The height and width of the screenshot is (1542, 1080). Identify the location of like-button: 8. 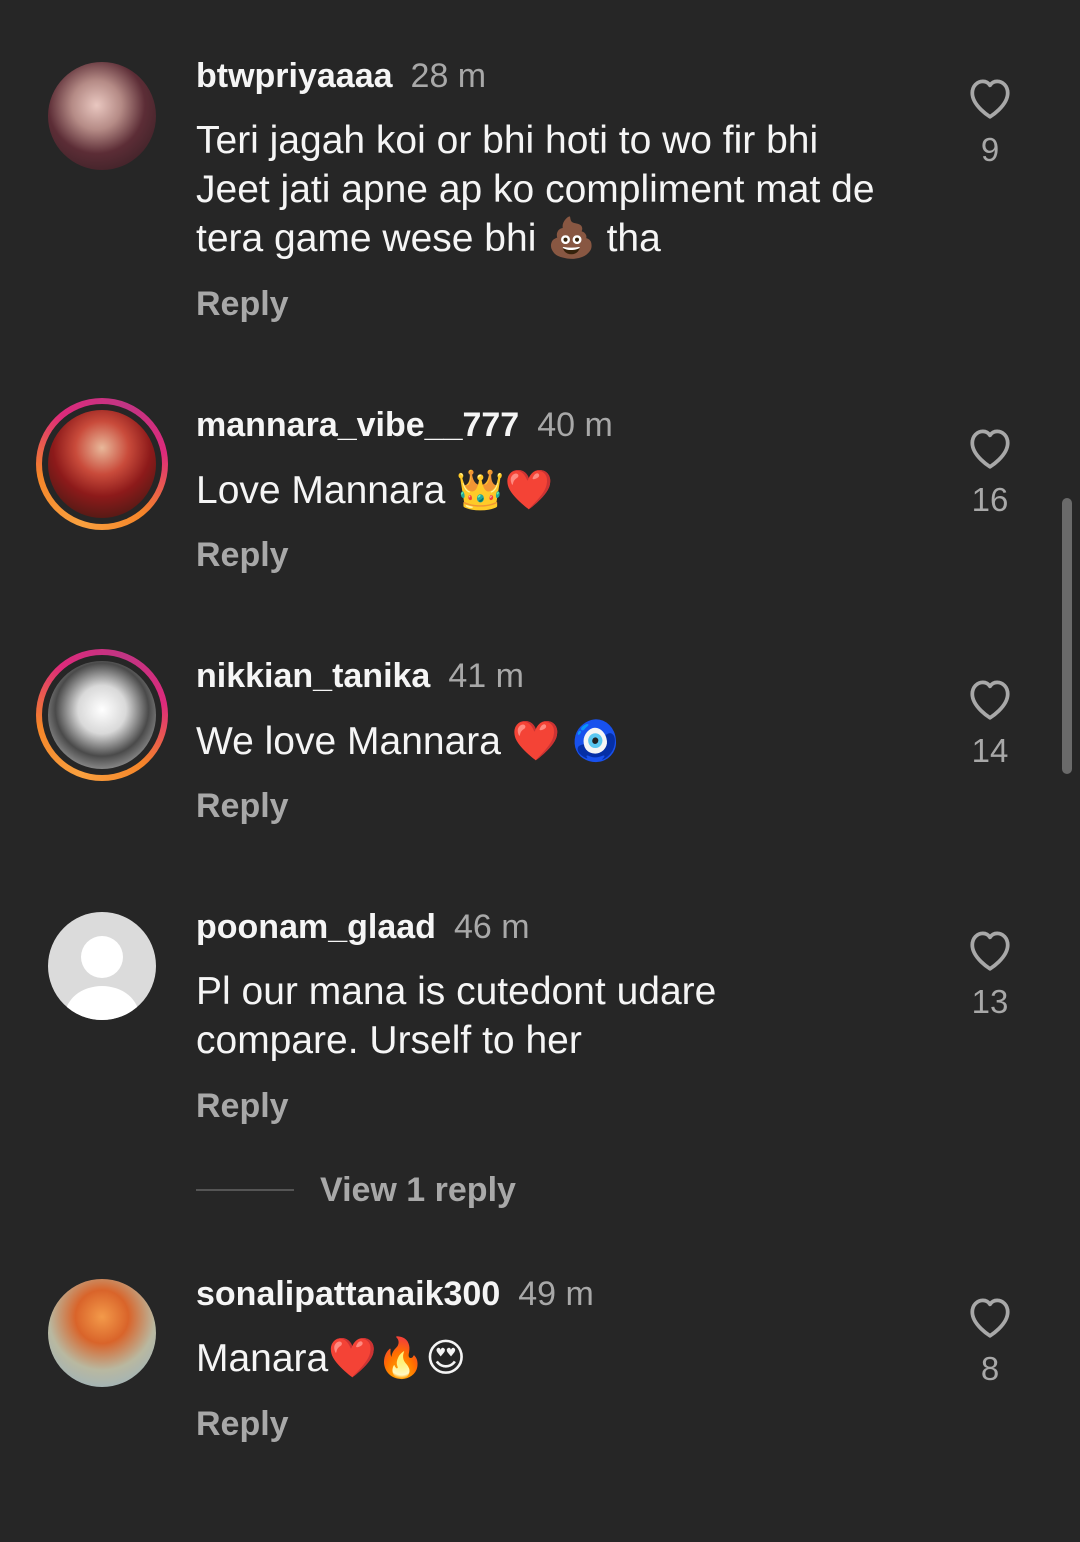
(990, 1341).